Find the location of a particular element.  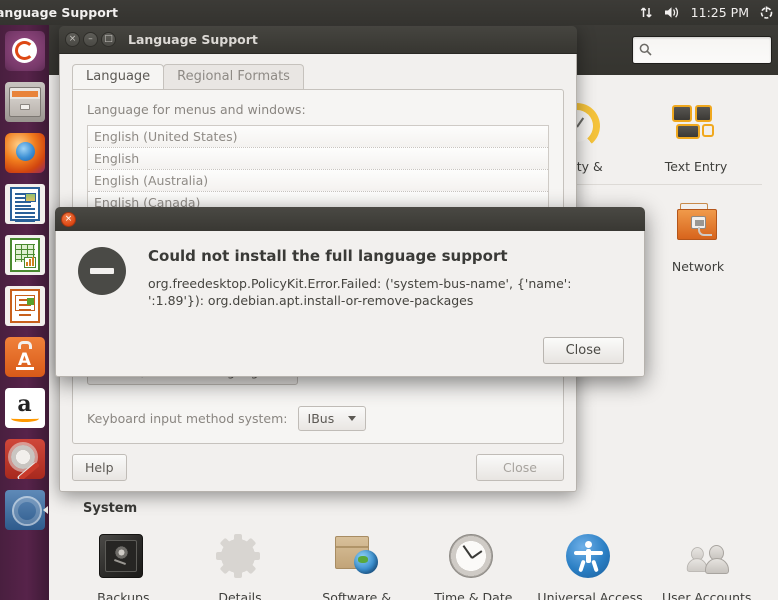

top-panel: anguage Support 11:25 PM is located at coordinates (389, 12).